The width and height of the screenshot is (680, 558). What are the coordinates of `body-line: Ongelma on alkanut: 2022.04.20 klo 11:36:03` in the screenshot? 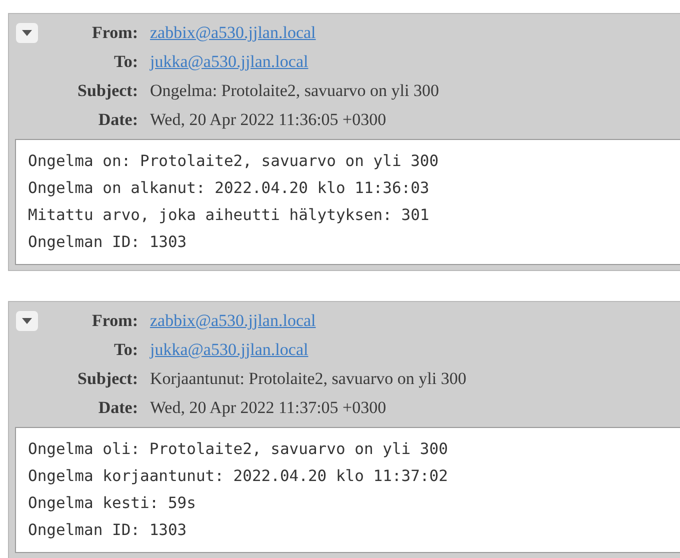 It's located at (229, 188).